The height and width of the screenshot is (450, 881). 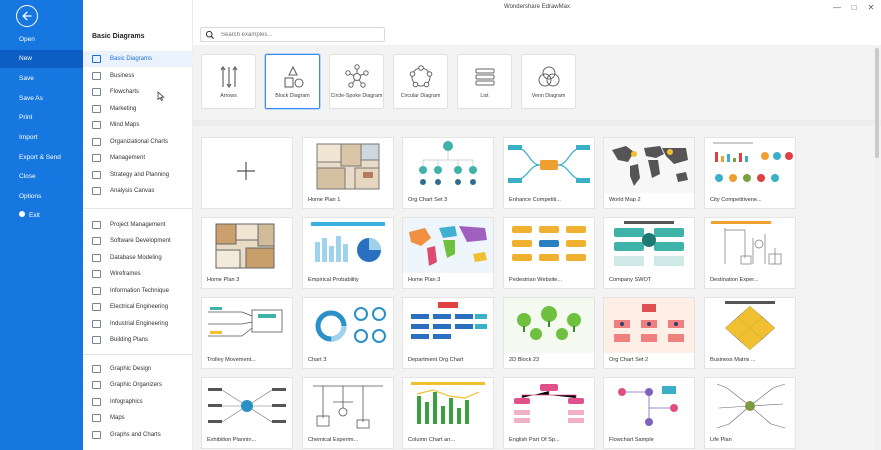 I want to click on template-name: Empirical Probability, so click(x=333, y=280).